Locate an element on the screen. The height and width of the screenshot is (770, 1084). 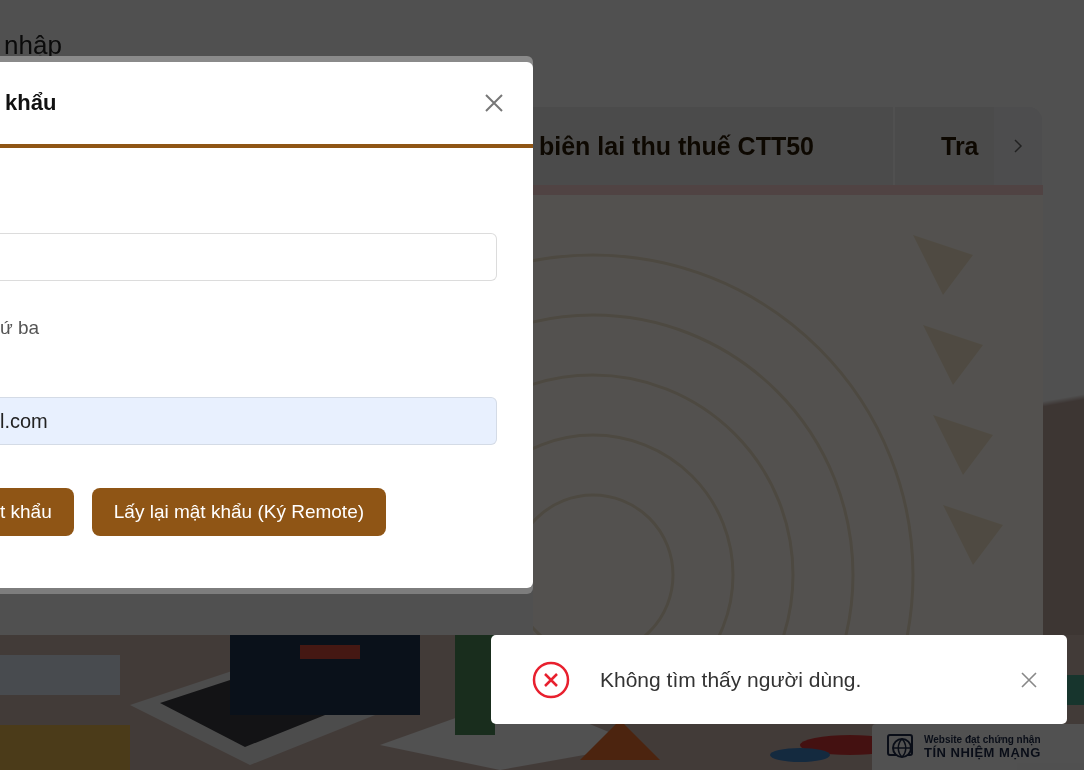
page-heading: nhập is located at coordinates (33, 45).